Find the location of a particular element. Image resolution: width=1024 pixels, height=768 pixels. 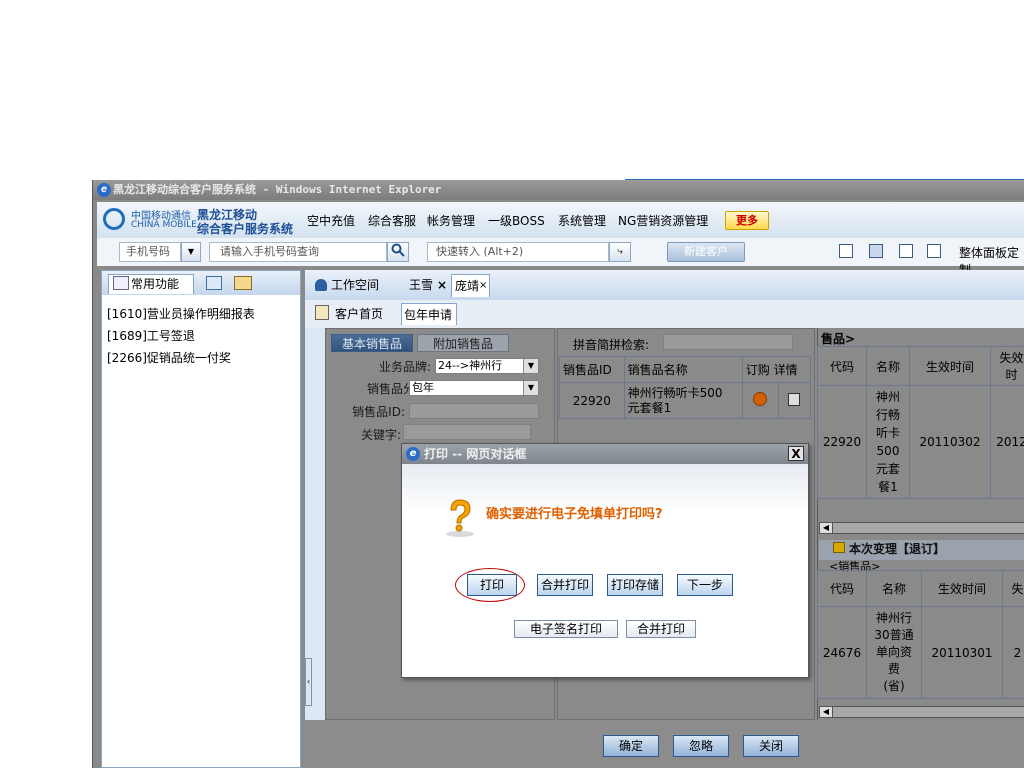

order-cell is located at coordinates (760, 400).